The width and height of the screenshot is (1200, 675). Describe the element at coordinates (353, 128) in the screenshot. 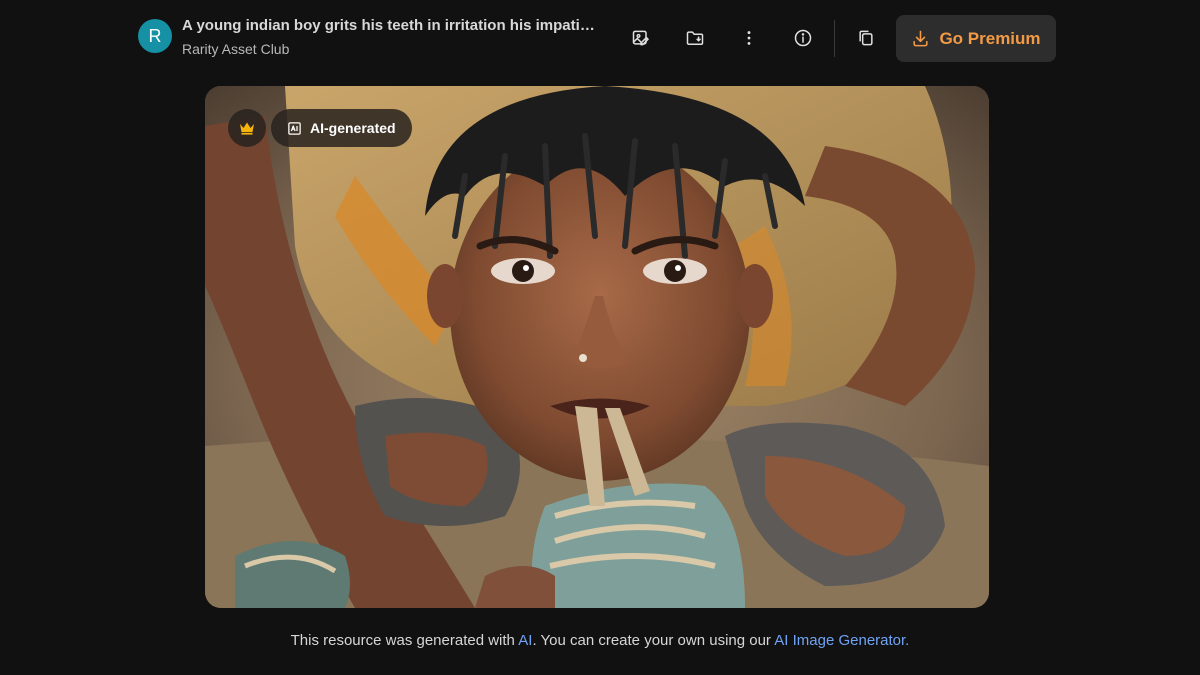

I see `ai-generated-label: AI-generated` at that location.